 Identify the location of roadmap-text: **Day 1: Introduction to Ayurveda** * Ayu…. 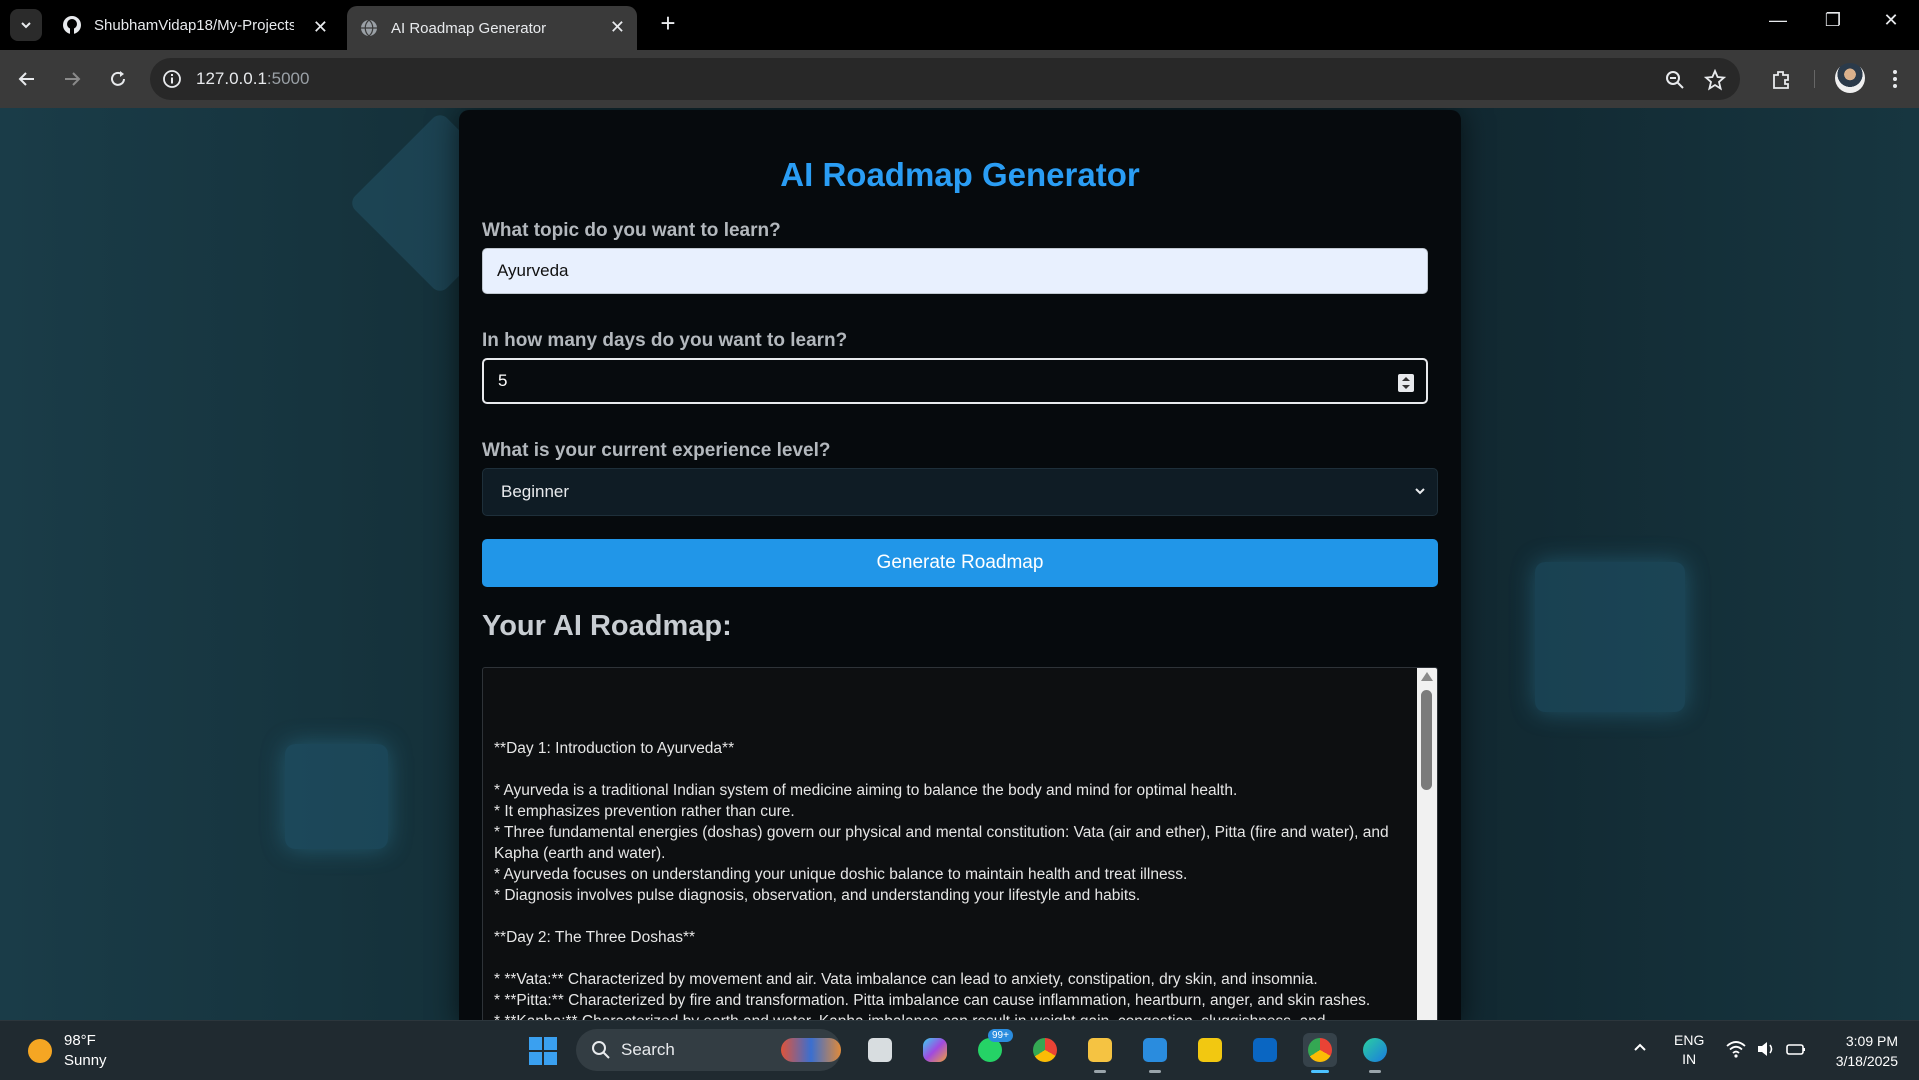
(951, 879).